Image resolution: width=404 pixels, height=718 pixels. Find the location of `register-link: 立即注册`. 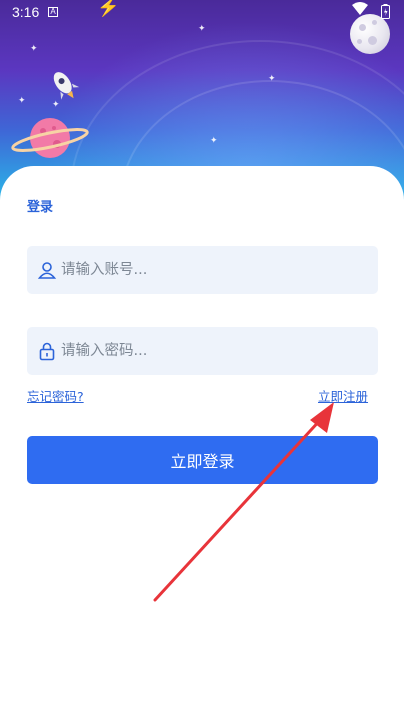

register-link: 立即注册 is located at coordinates (343, 395).